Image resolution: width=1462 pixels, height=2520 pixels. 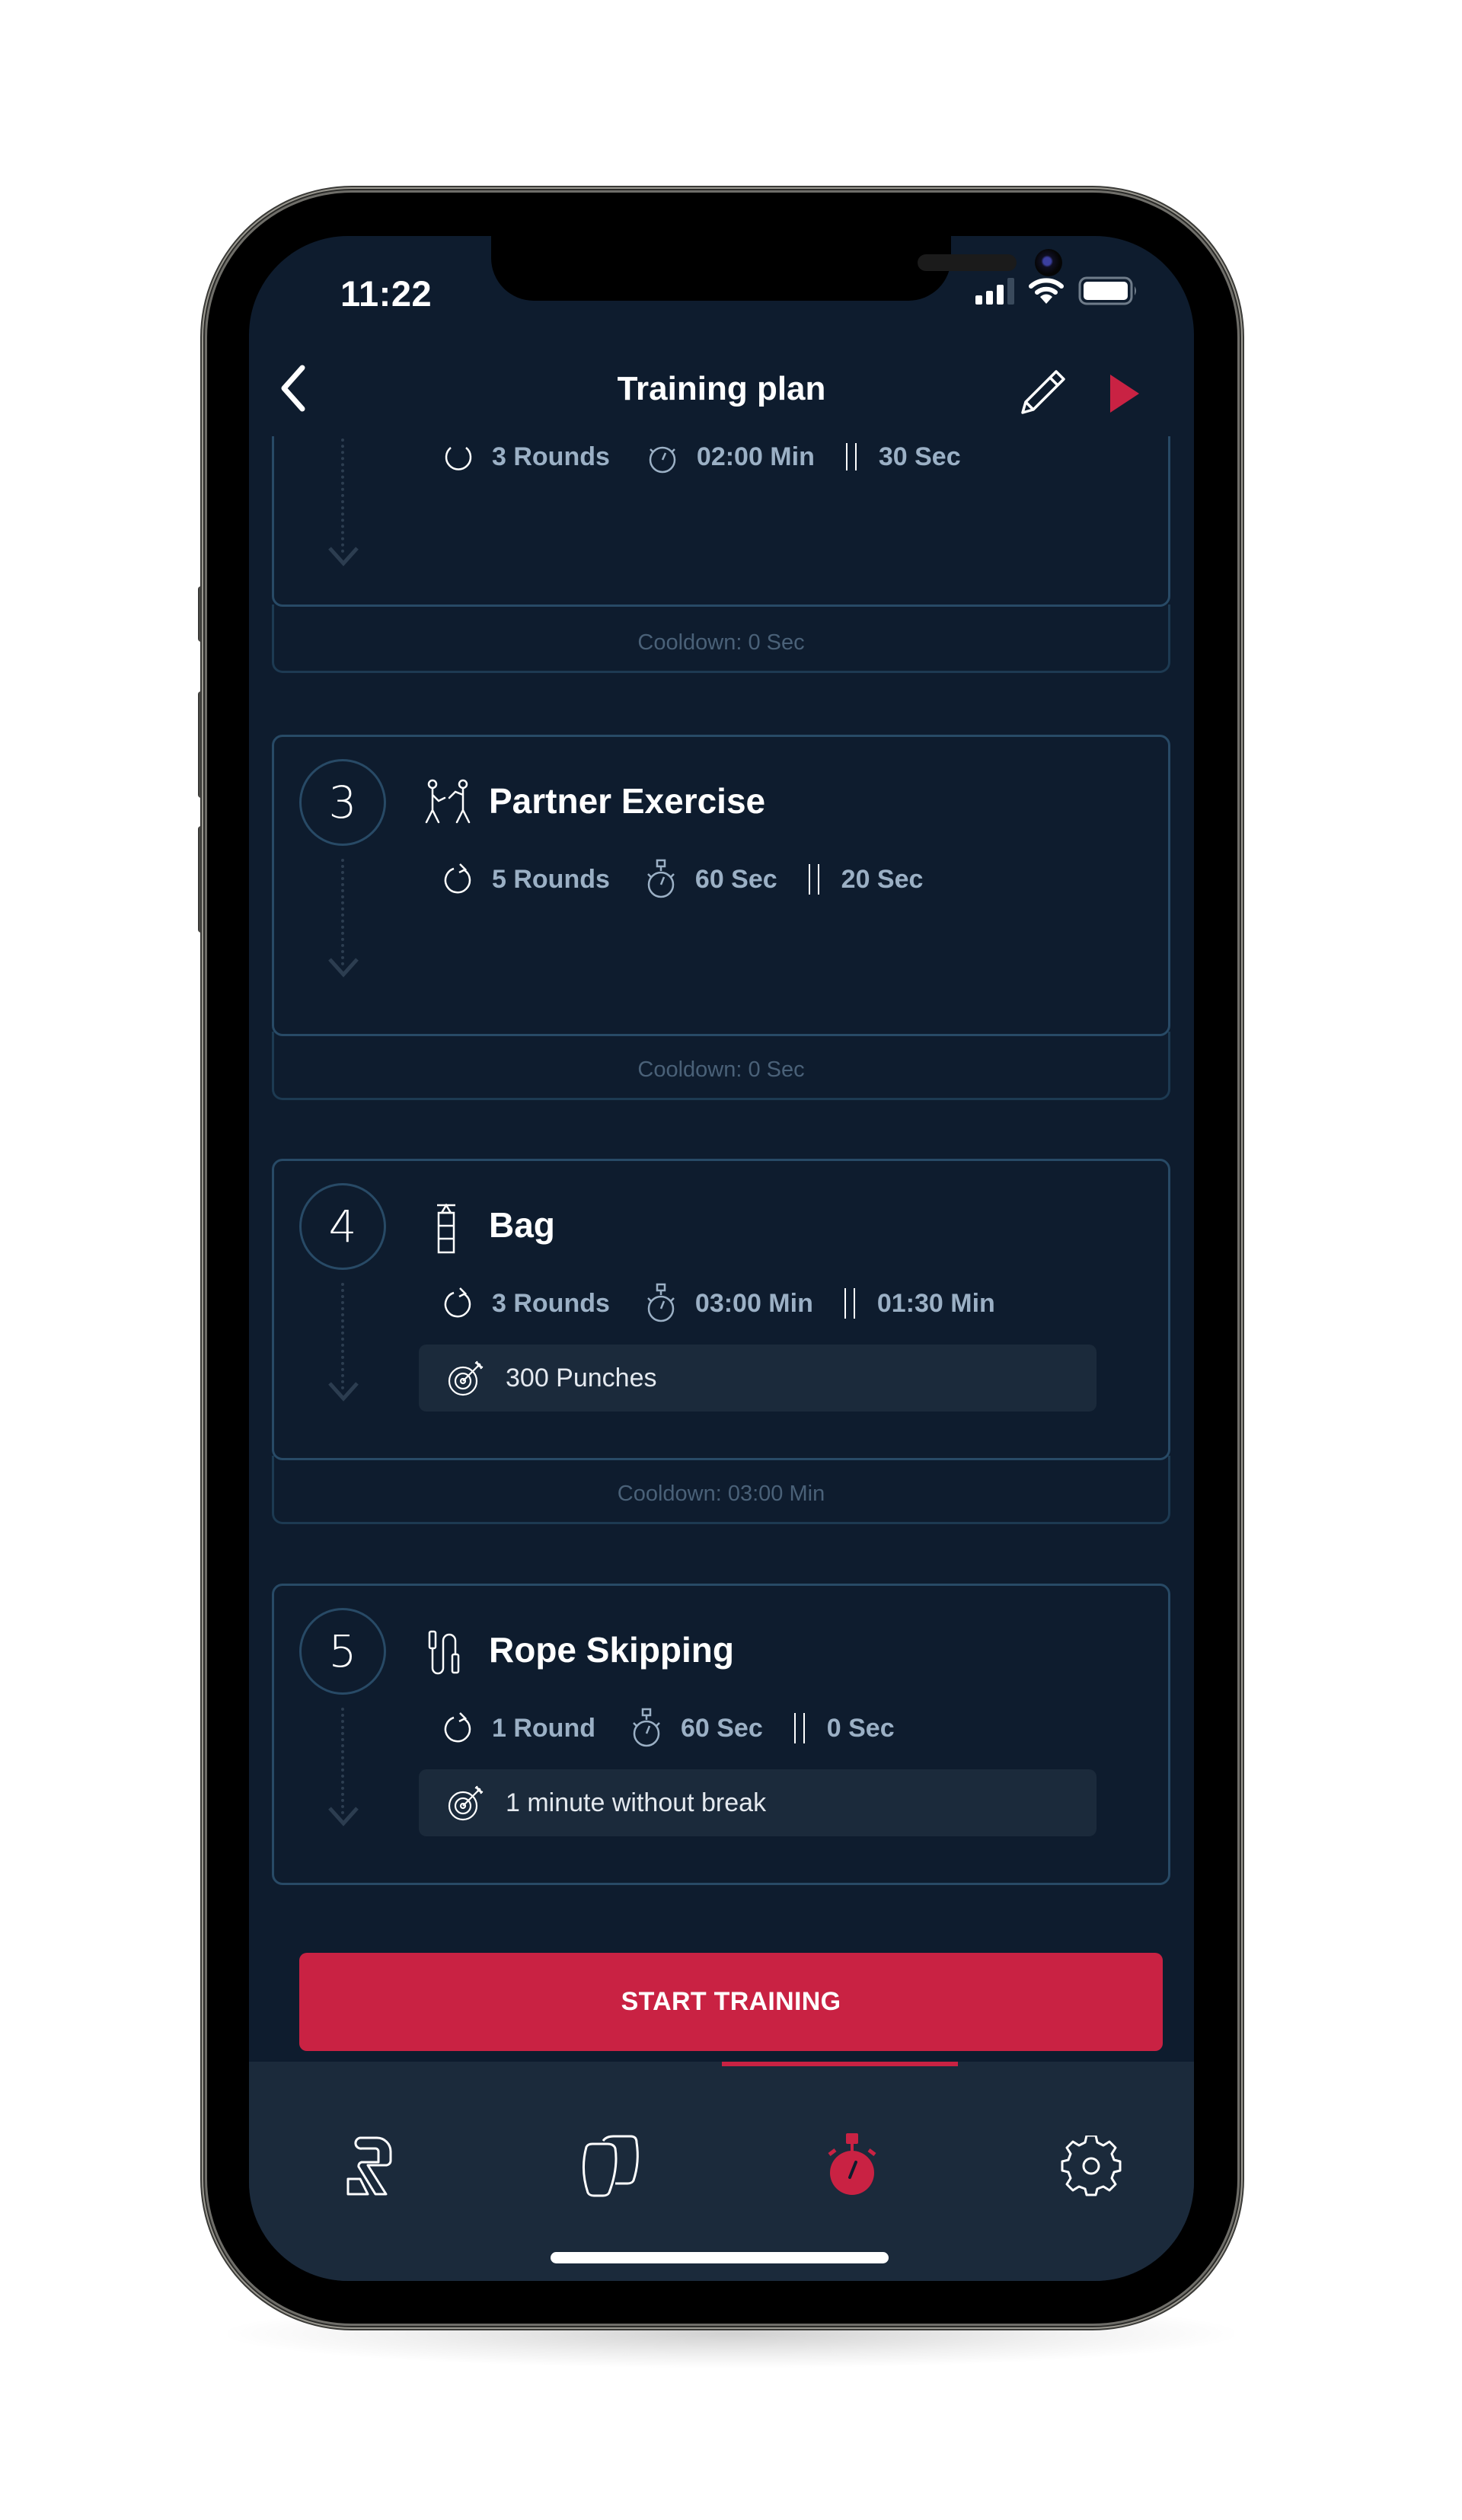 I want to click on rest-value: 01:30 Min, so click(x=935, y=1303).